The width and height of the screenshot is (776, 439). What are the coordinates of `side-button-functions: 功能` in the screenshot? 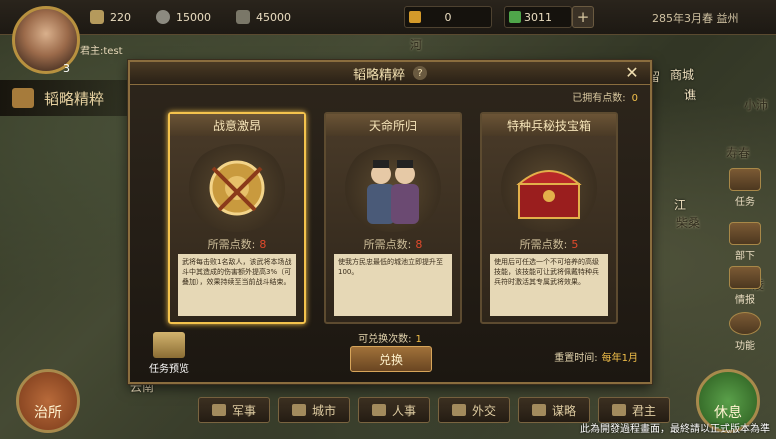 It's located at (745, 332).